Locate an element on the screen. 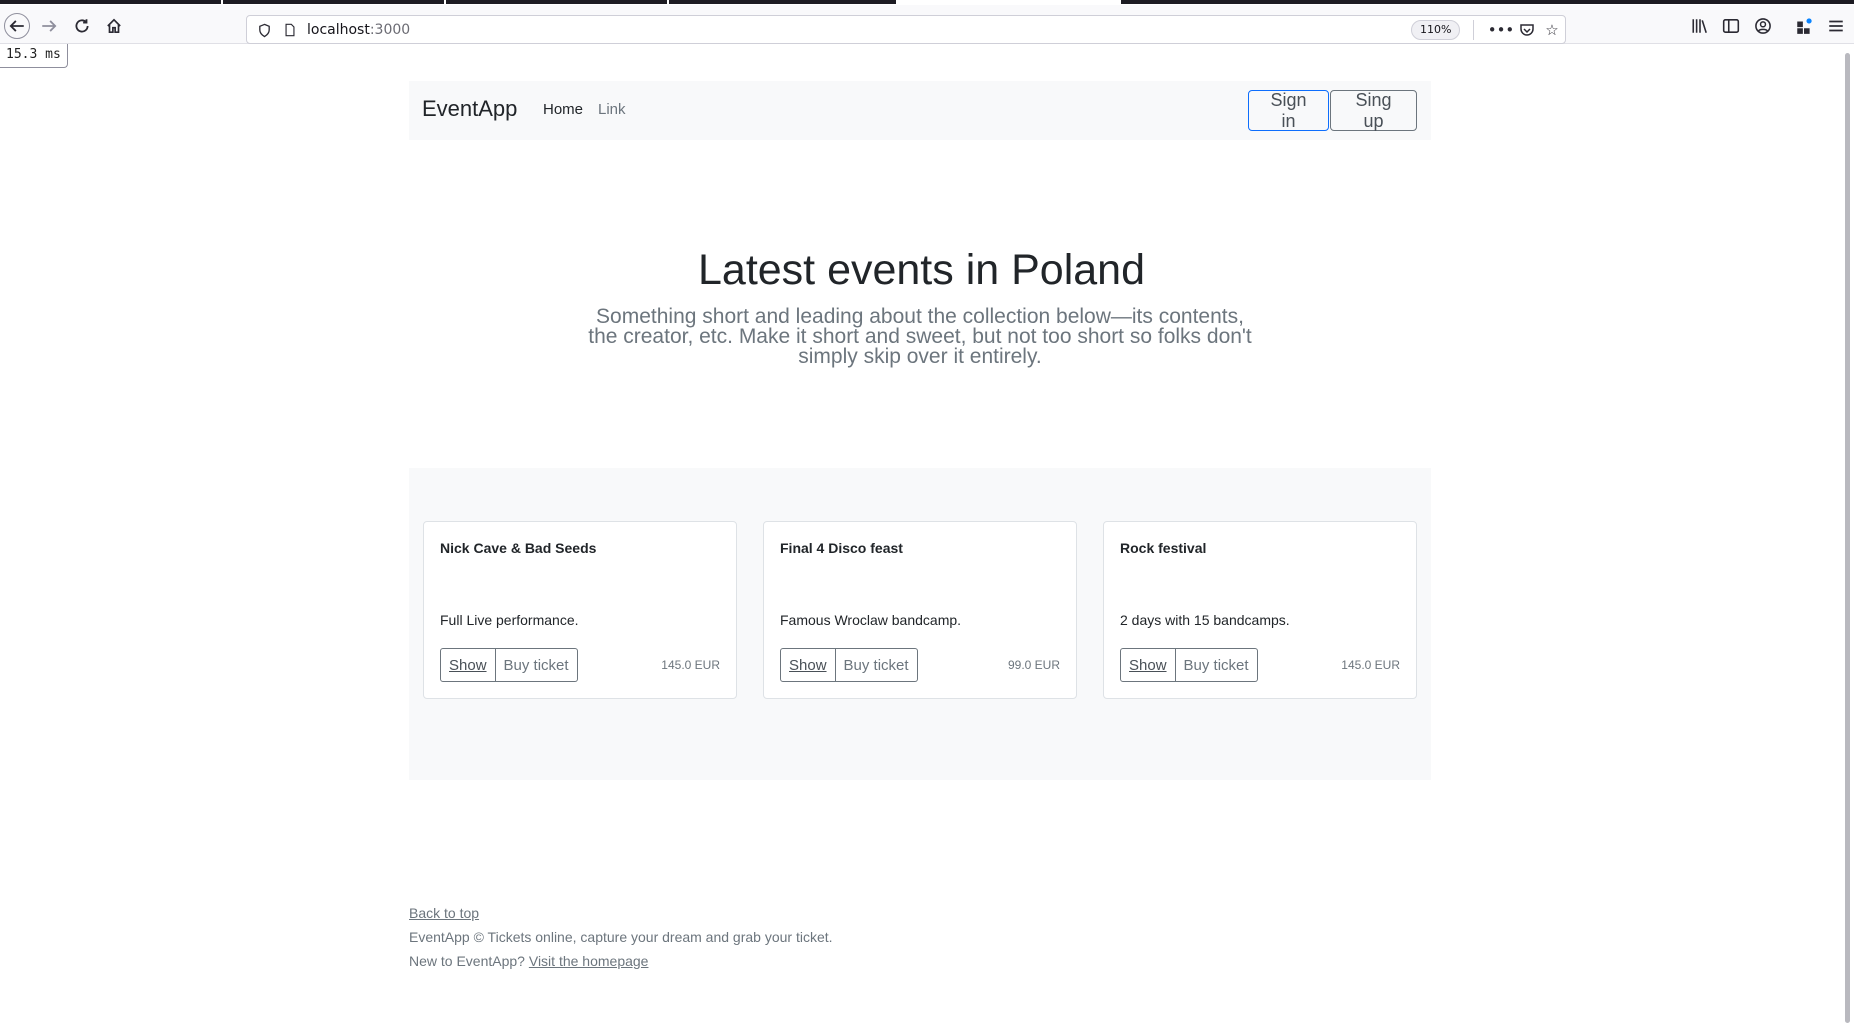 The height and width of the screenshot is (1023, 1854). zoom-level-badge: 110% is located at coordinates (1436, 30).